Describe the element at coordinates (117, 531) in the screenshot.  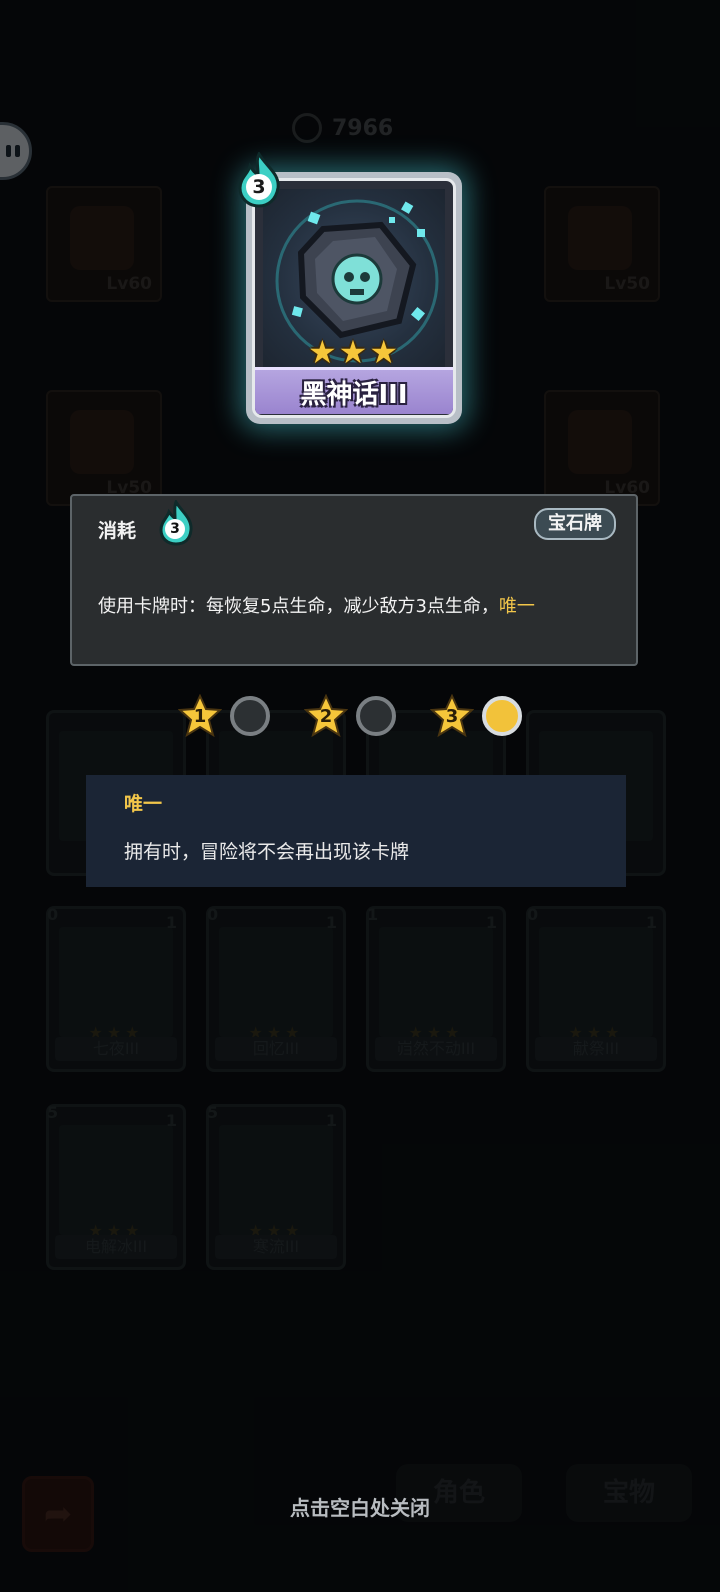
I see `cost-label: 消耗` at that location.